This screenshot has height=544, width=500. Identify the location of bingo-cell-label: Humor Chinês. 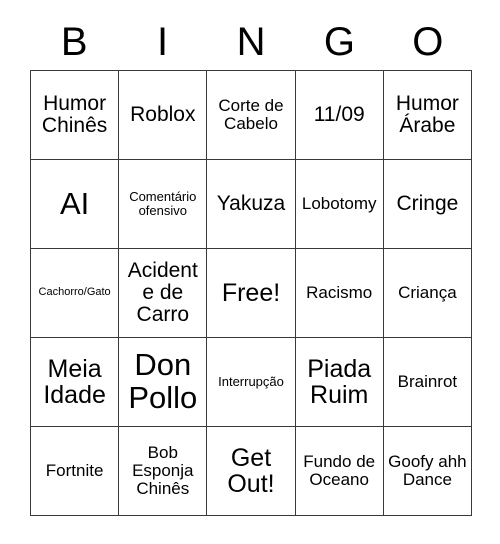
(74, 114).